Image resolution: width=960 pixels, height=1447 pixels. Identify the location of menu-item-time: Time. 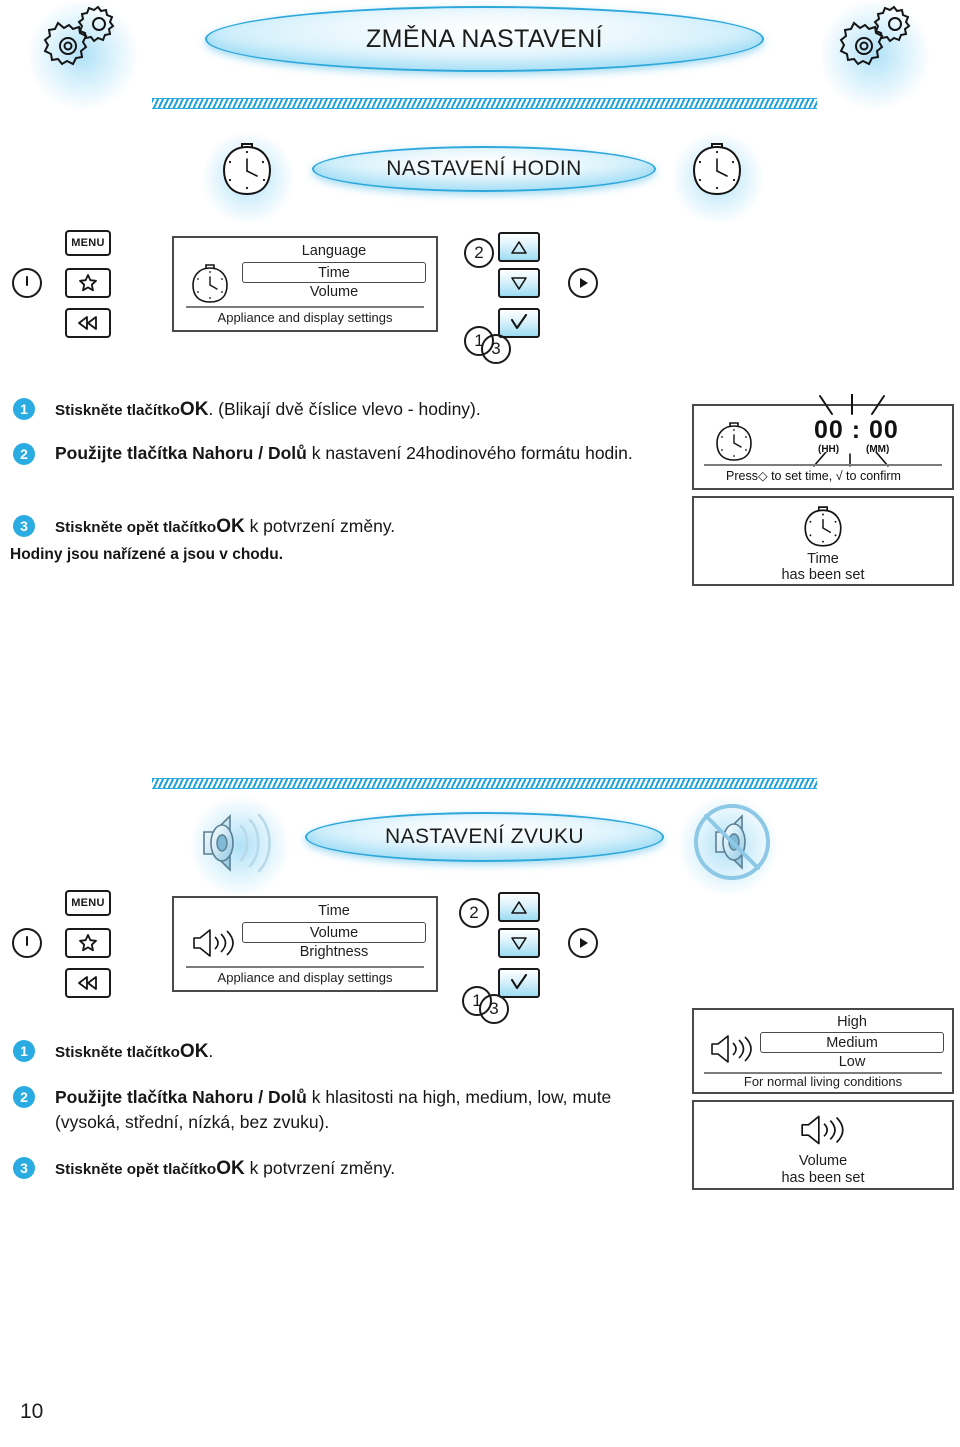
(334, 911).